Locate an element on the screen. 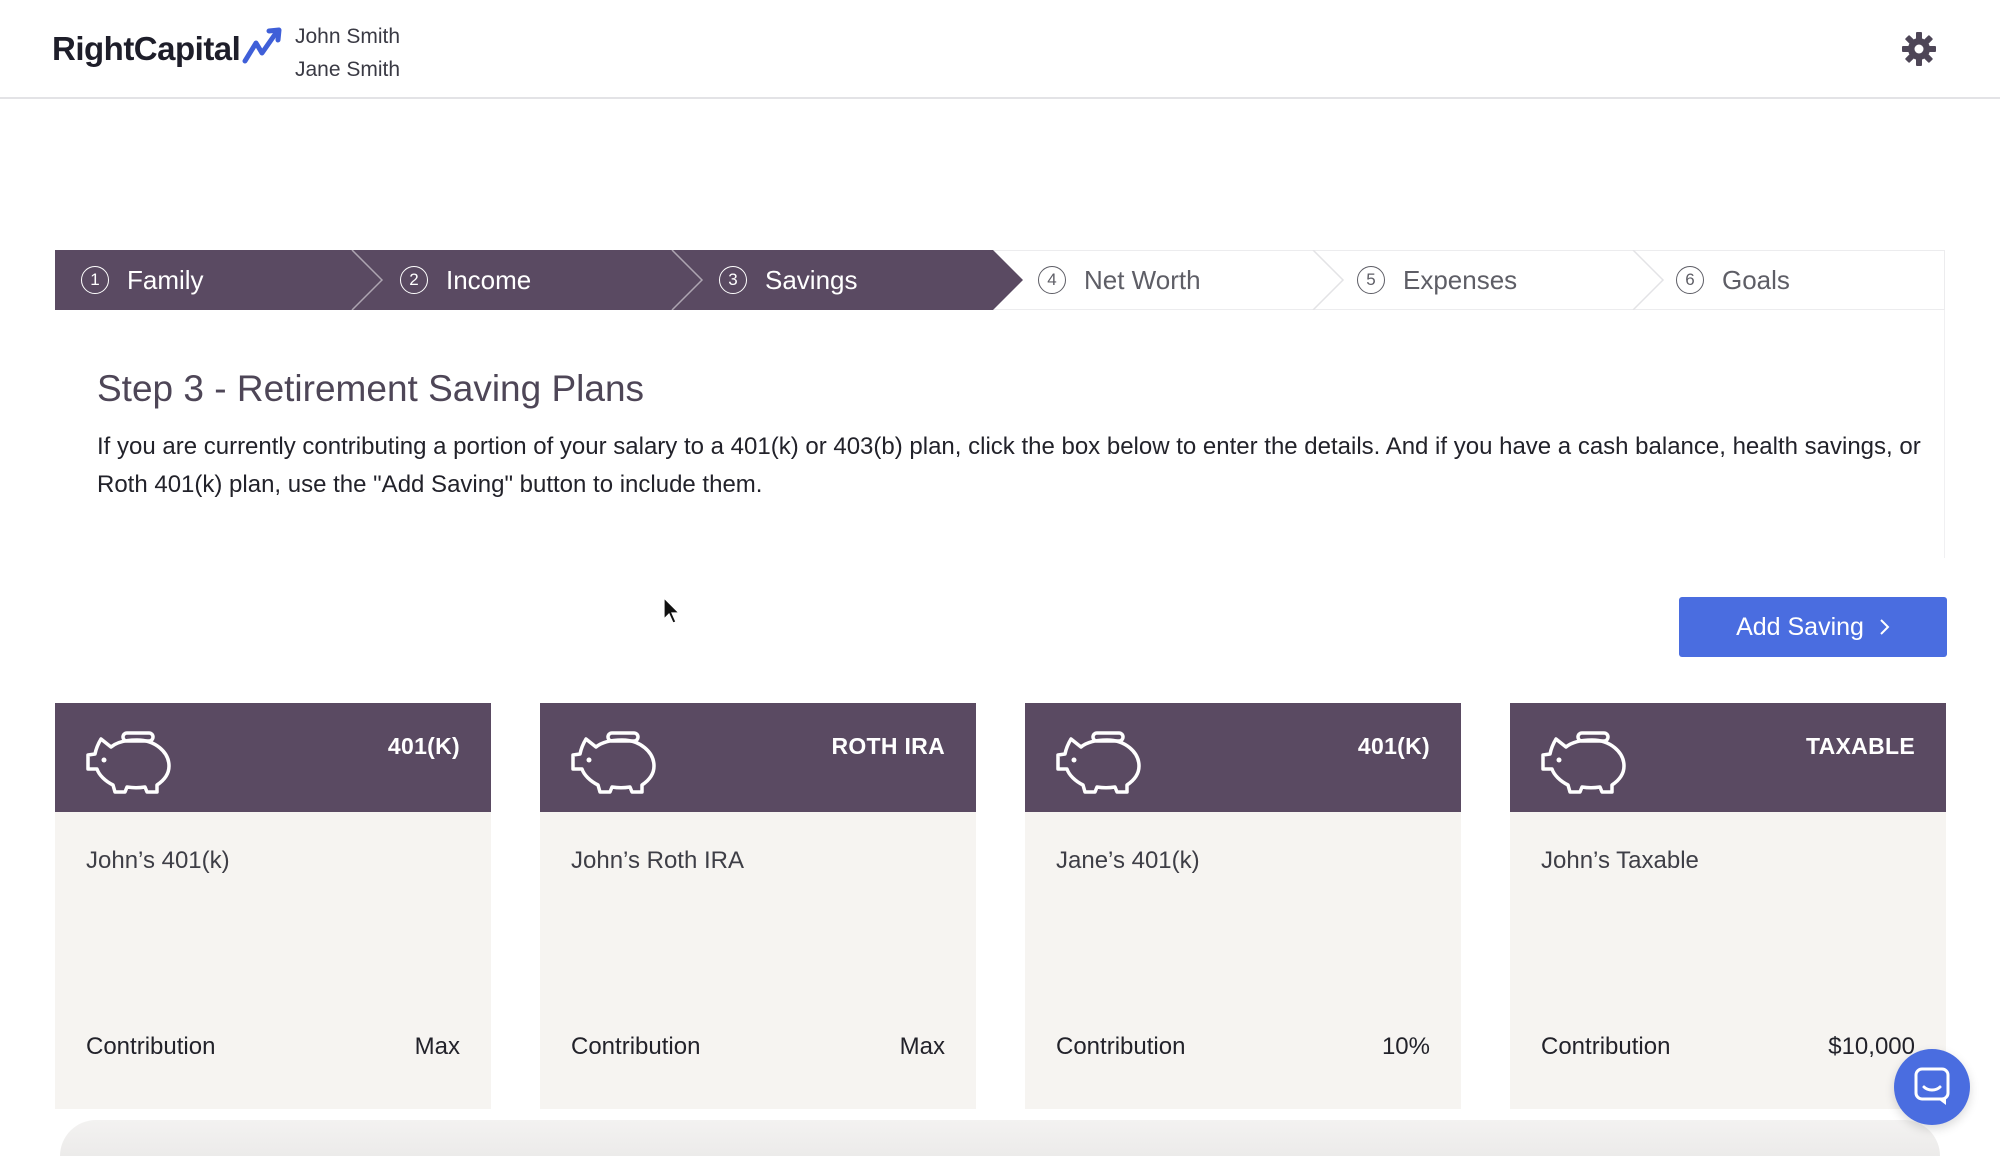 The image size is (2000, 1156). step-label: Net Worth is located at coordinates (1142, 279).